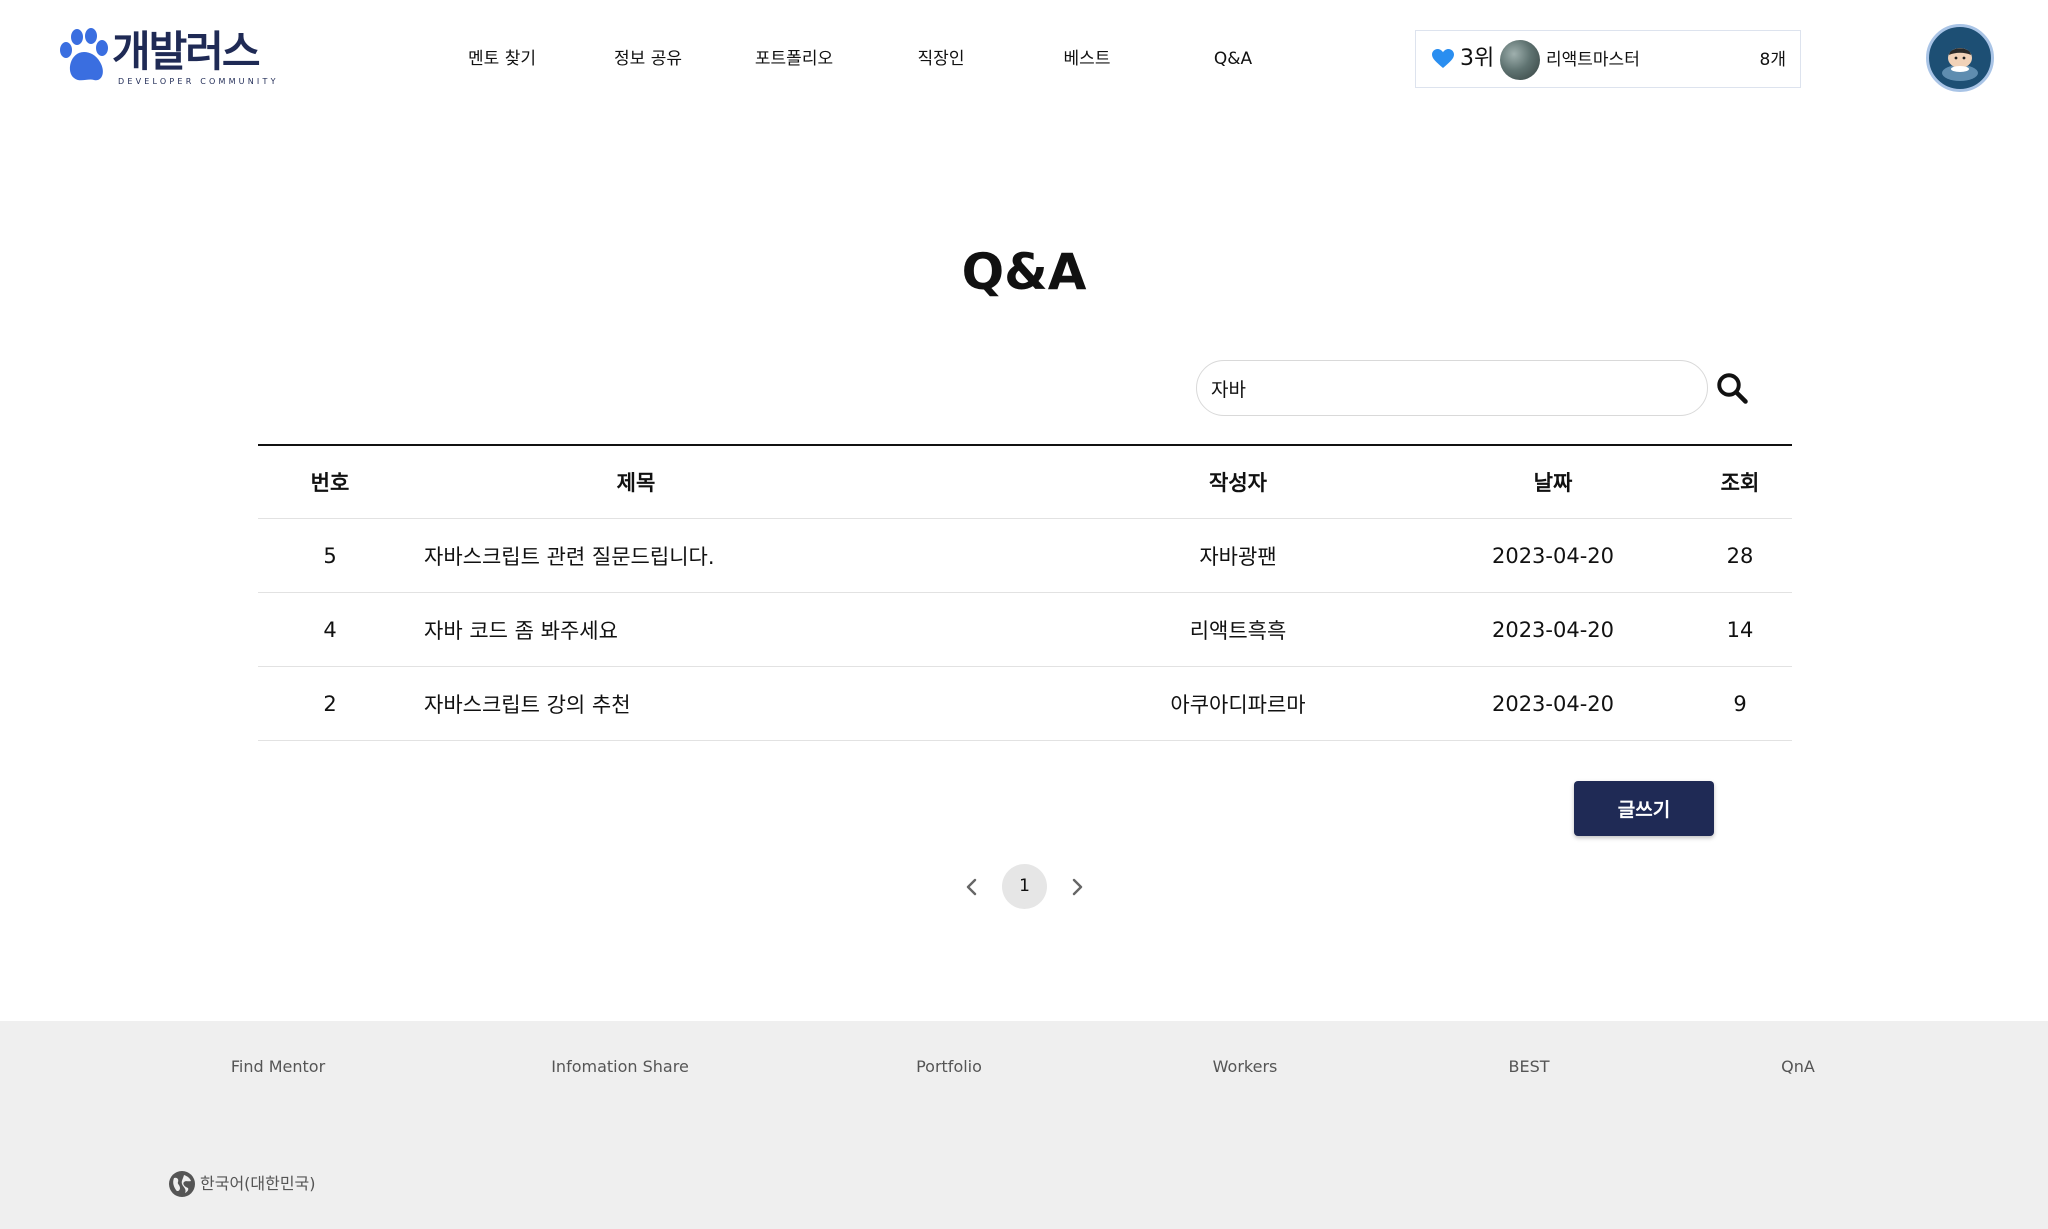 The height and width of the screenshot is (1229, 2048). Describe the element at coordinates (1732, 388) in the screenshot. I see `search-icon` at that location.